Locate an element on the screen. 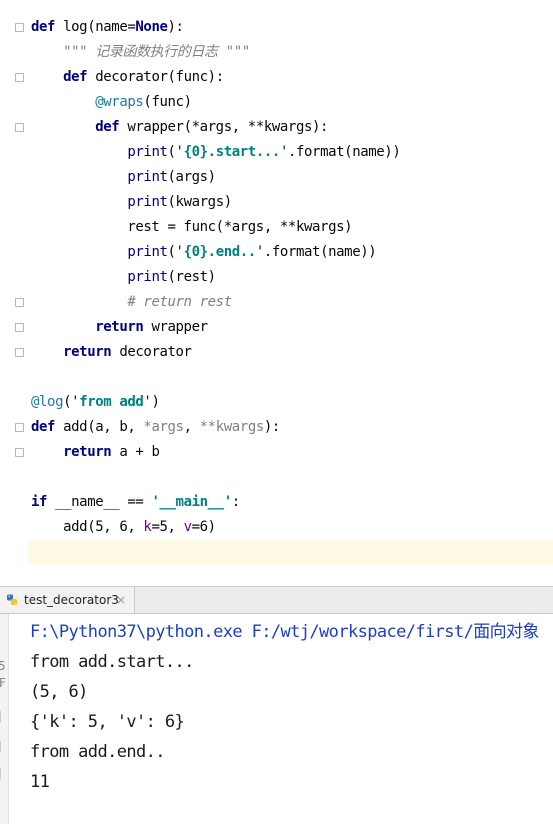 The width and height of the screenshot is (553, 824). editor-gutter is located at coordinates (14, 289).